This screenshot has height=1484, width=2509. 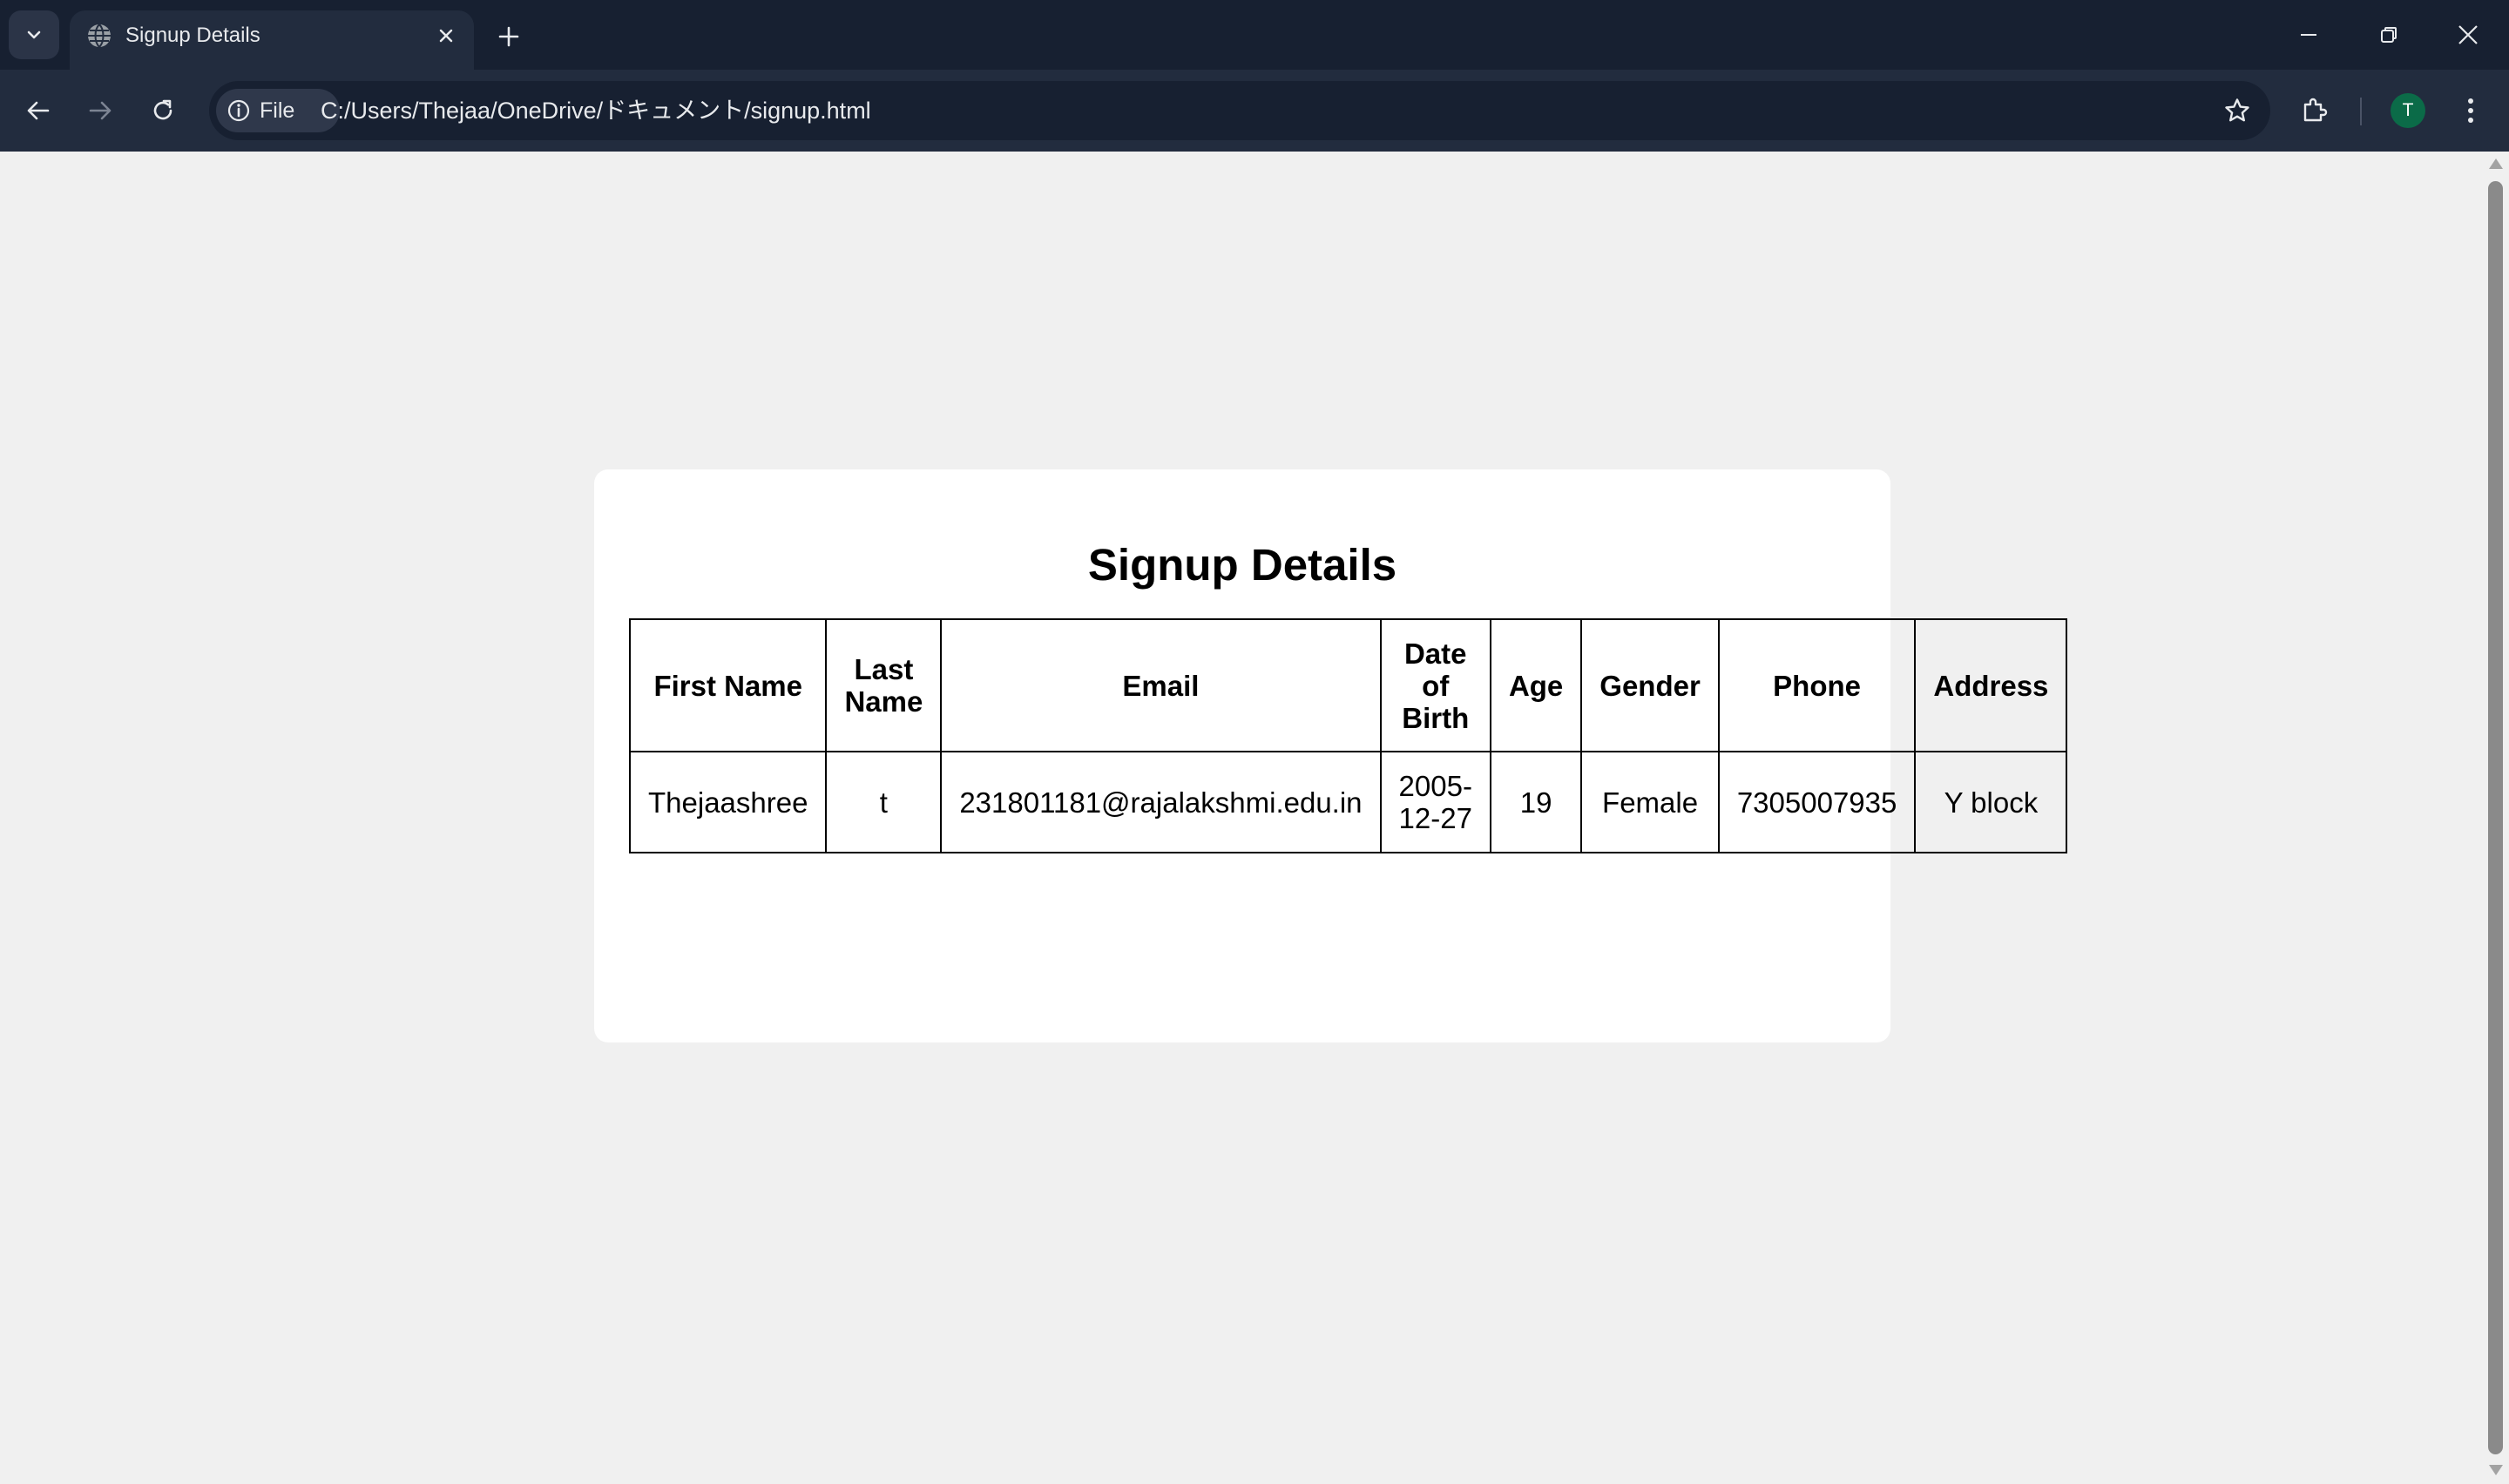 What do you see at coordinates (2408, 110) in the screenshot?
I see `profile-avatar: T` at bounding box center [2408, 110].